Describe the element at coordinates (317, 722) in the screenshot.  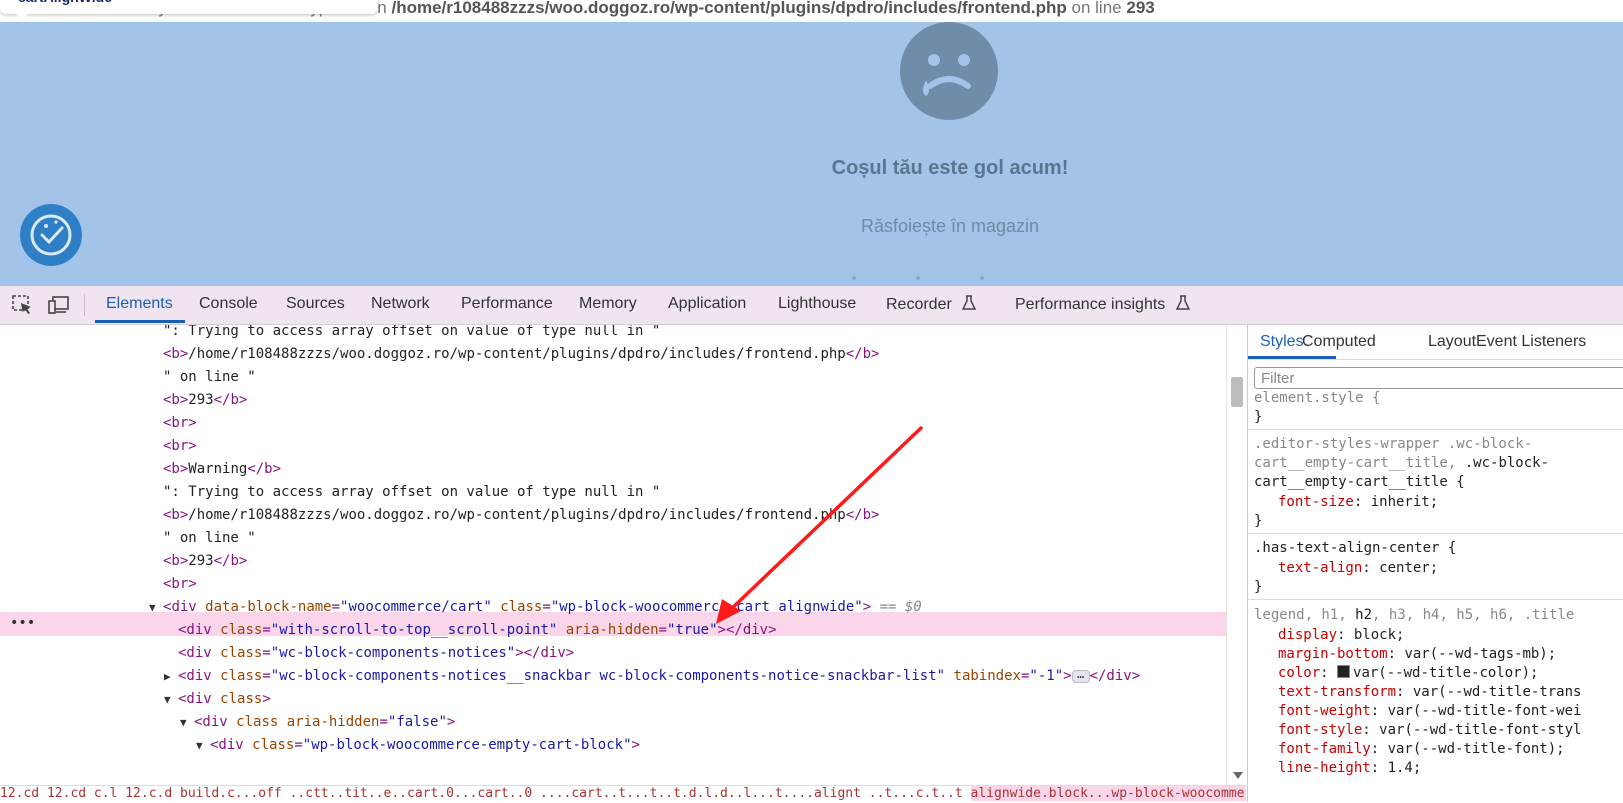
I see `dom-node: ▼ <div class aria-hidden="false">` at that location.